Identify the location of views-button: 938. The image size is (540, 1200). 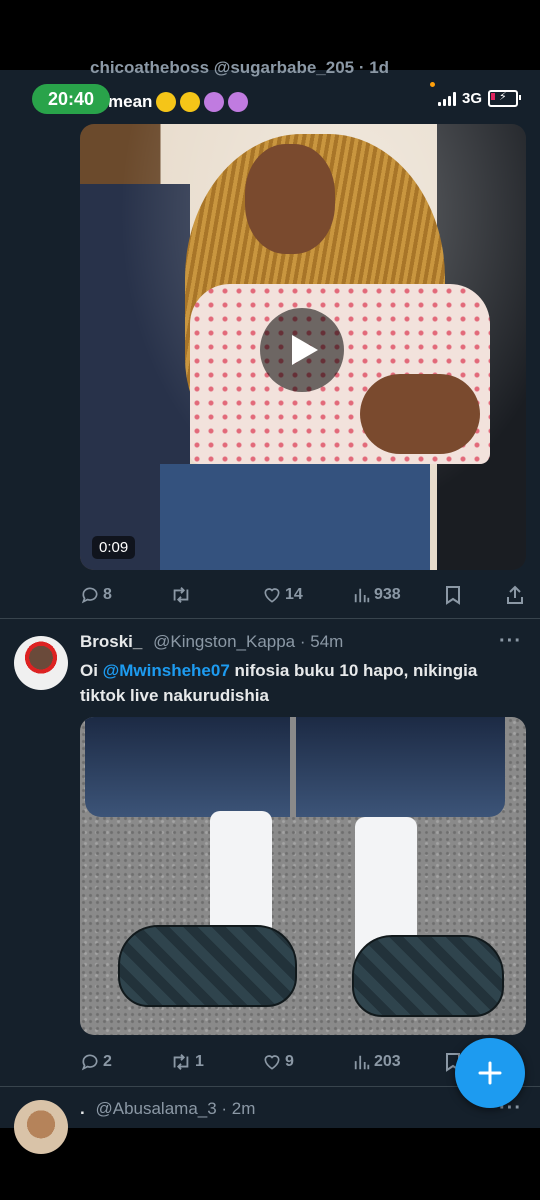
(377, 595).